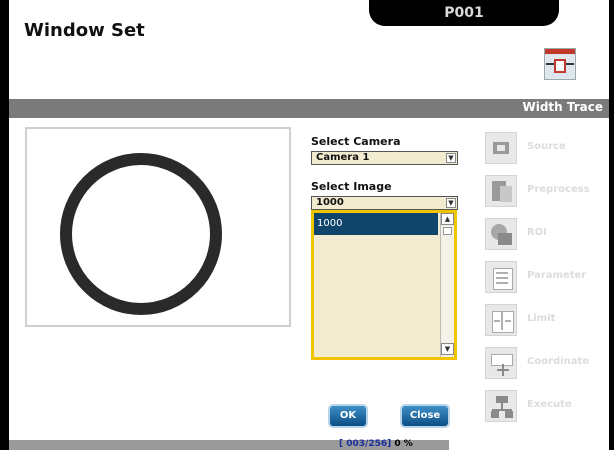  I want to click on window-set-icon, so click(560, 64).